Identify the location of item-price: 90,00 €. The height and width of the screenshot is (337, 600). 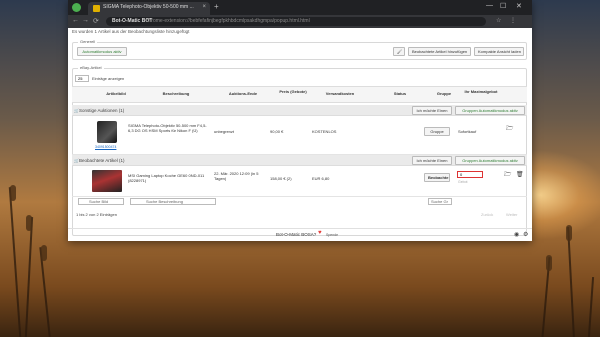
(277, 131).